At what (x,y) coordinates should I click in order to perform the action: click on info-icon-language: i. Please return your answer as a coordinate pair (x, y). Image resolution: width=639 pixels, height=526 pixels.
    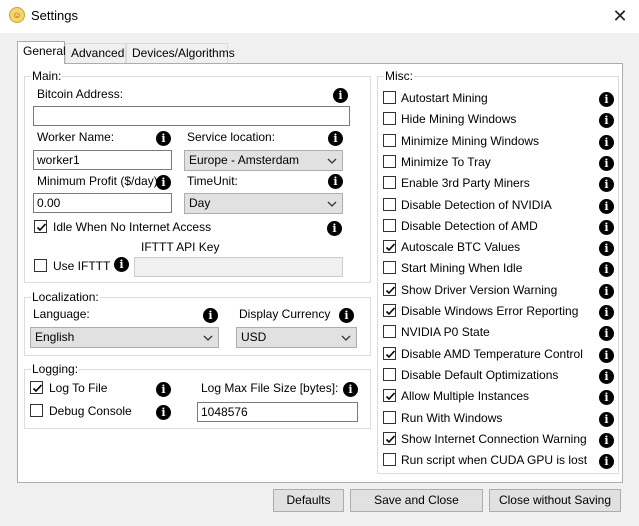
    Looking at the image, I should click on (210, 315).